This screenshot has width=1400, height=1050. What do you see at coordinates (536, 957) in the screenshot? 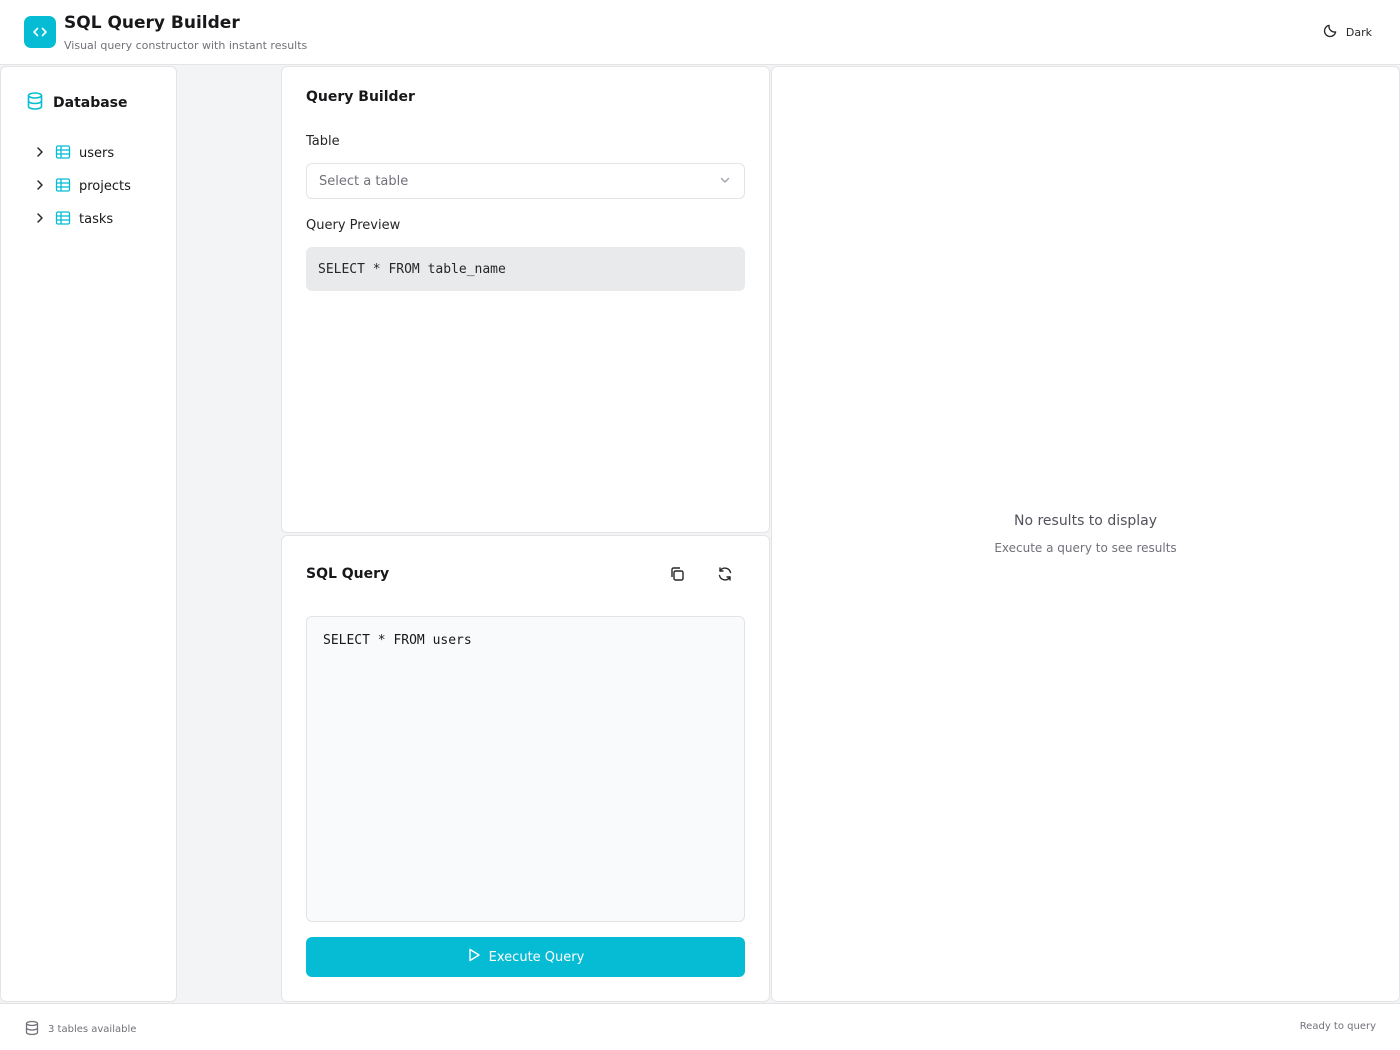
I see `execute-query-label: Execute Query` at bounding box center [536, 957].